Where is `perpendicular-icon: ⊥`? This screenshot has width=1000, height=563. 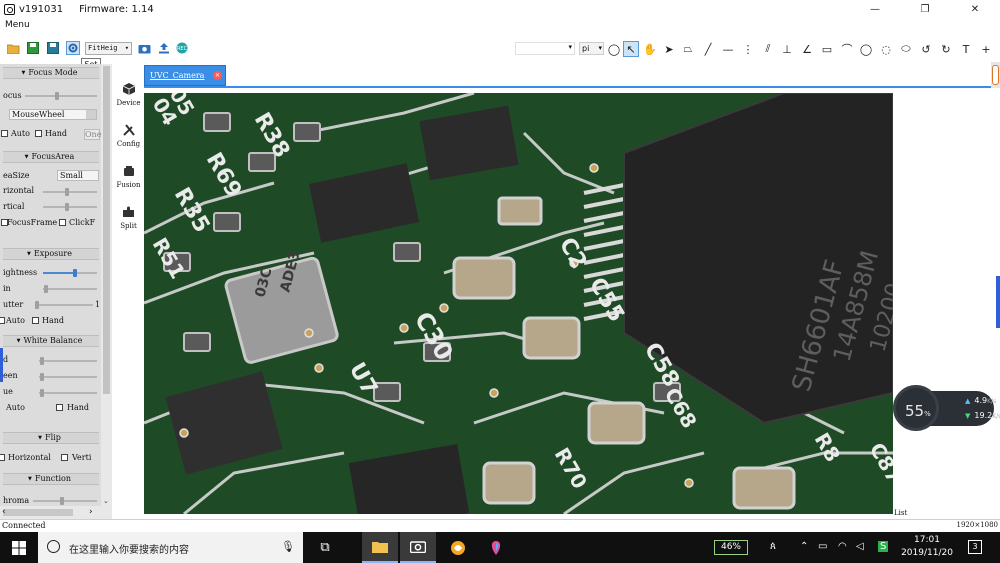
perpendicular-icon: ⊥ is located at coordinates (787, 49).